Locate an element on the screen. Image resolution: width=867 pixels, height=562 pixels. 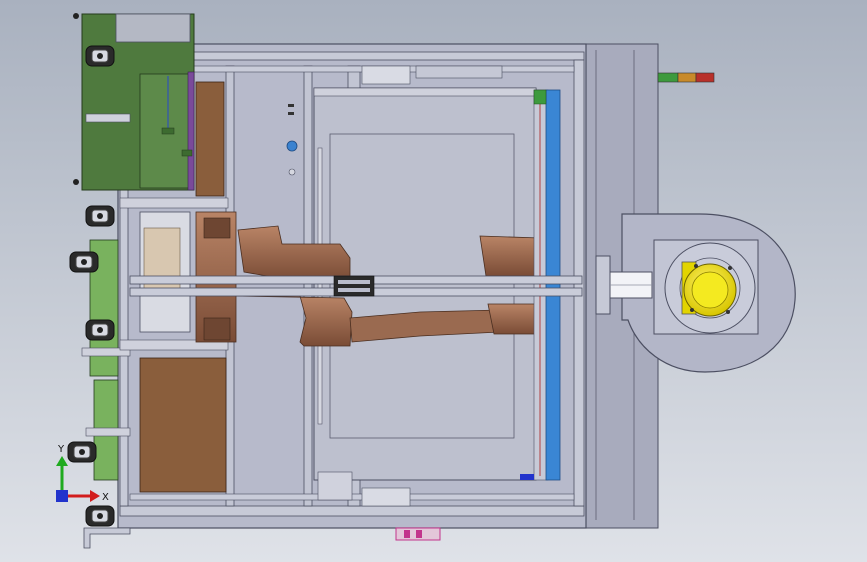
cable-connector is located at coordinates (418, 534).